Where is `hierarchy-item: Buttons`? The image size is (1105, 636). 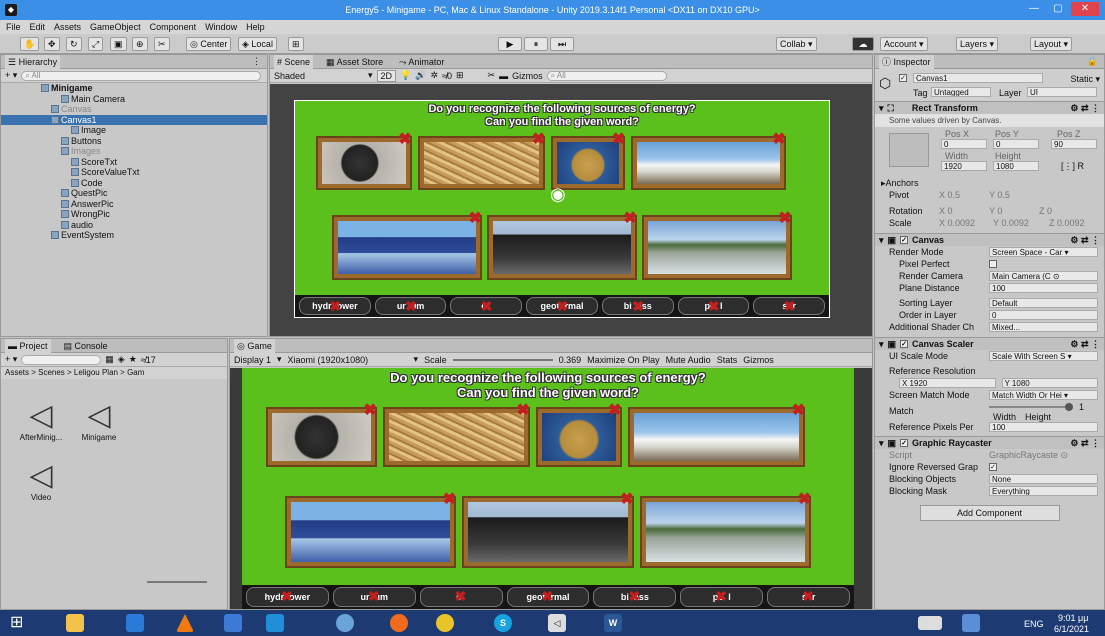 hierarchy-item: Buttons is located at coordinates (134, 141).